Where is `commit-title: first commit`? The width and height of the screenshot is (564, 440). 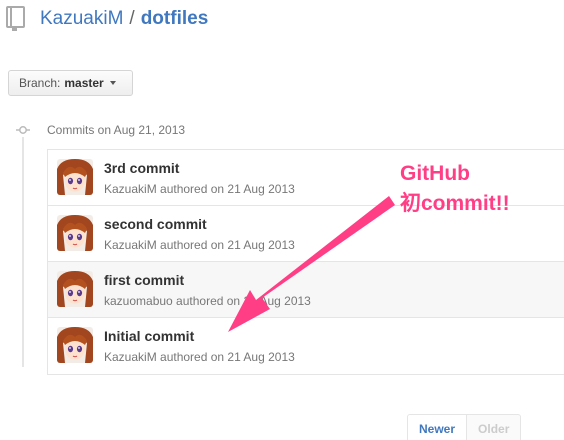 commit-title: first commit is located at coordinates (144, 280).